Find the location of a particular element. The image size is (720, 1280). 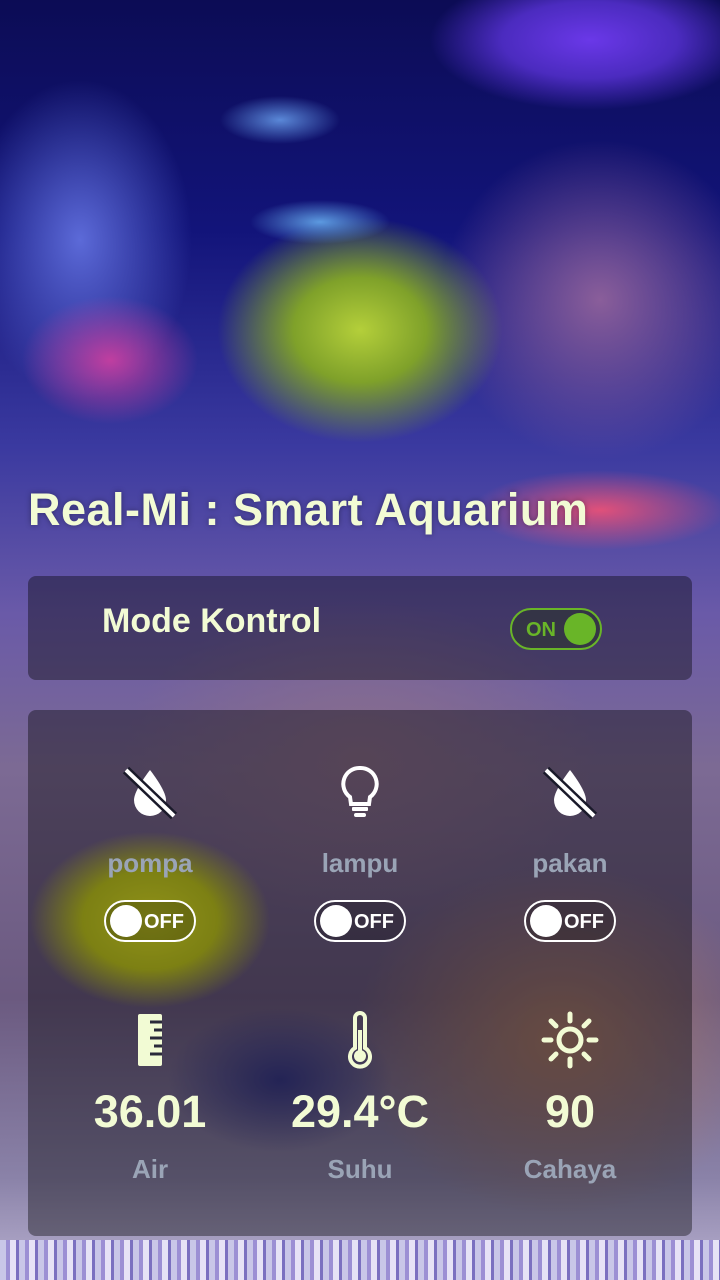

sensor-air: 36.01 Air is located at coordinates (150, 1100).